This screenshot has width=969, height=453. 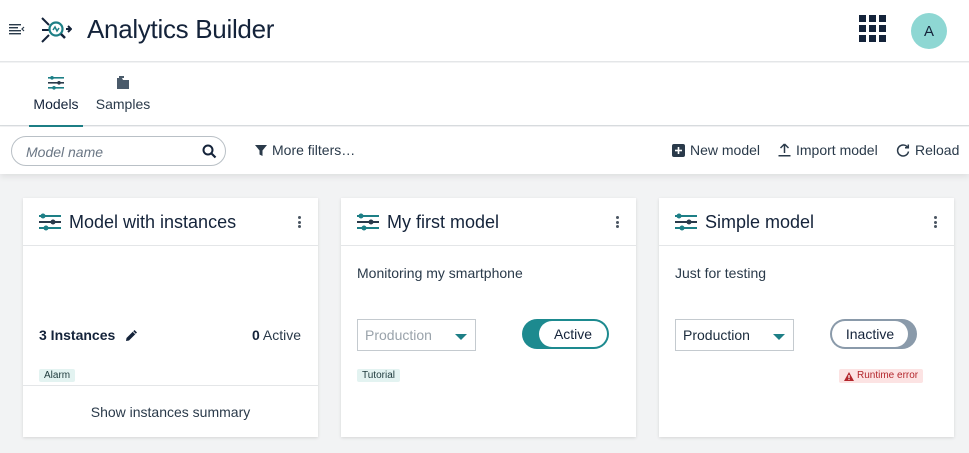 I want to click on models-icon, so click(x=56, y=83).